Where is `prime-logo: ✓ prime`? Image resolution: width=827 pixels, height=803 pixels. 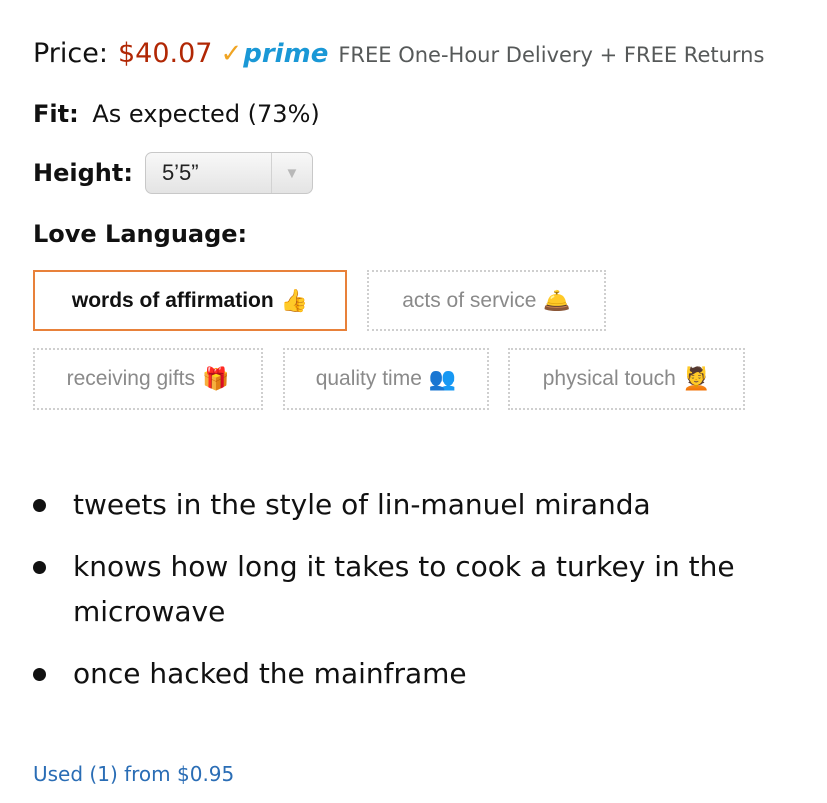 prime-logo: ✓ prime is located at coordinates (274, 54).